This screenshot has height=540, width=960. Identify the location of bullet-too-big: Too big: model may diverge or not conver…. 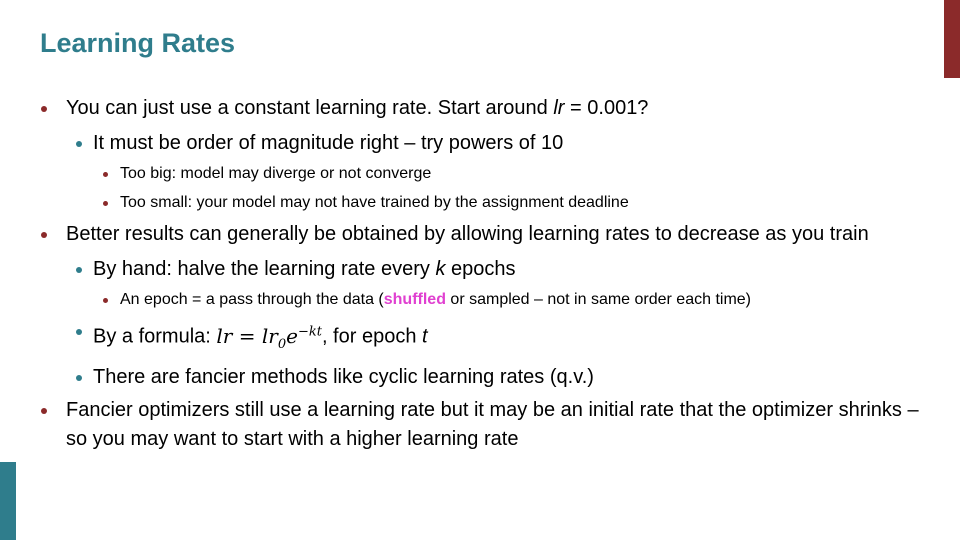
(483, 174).